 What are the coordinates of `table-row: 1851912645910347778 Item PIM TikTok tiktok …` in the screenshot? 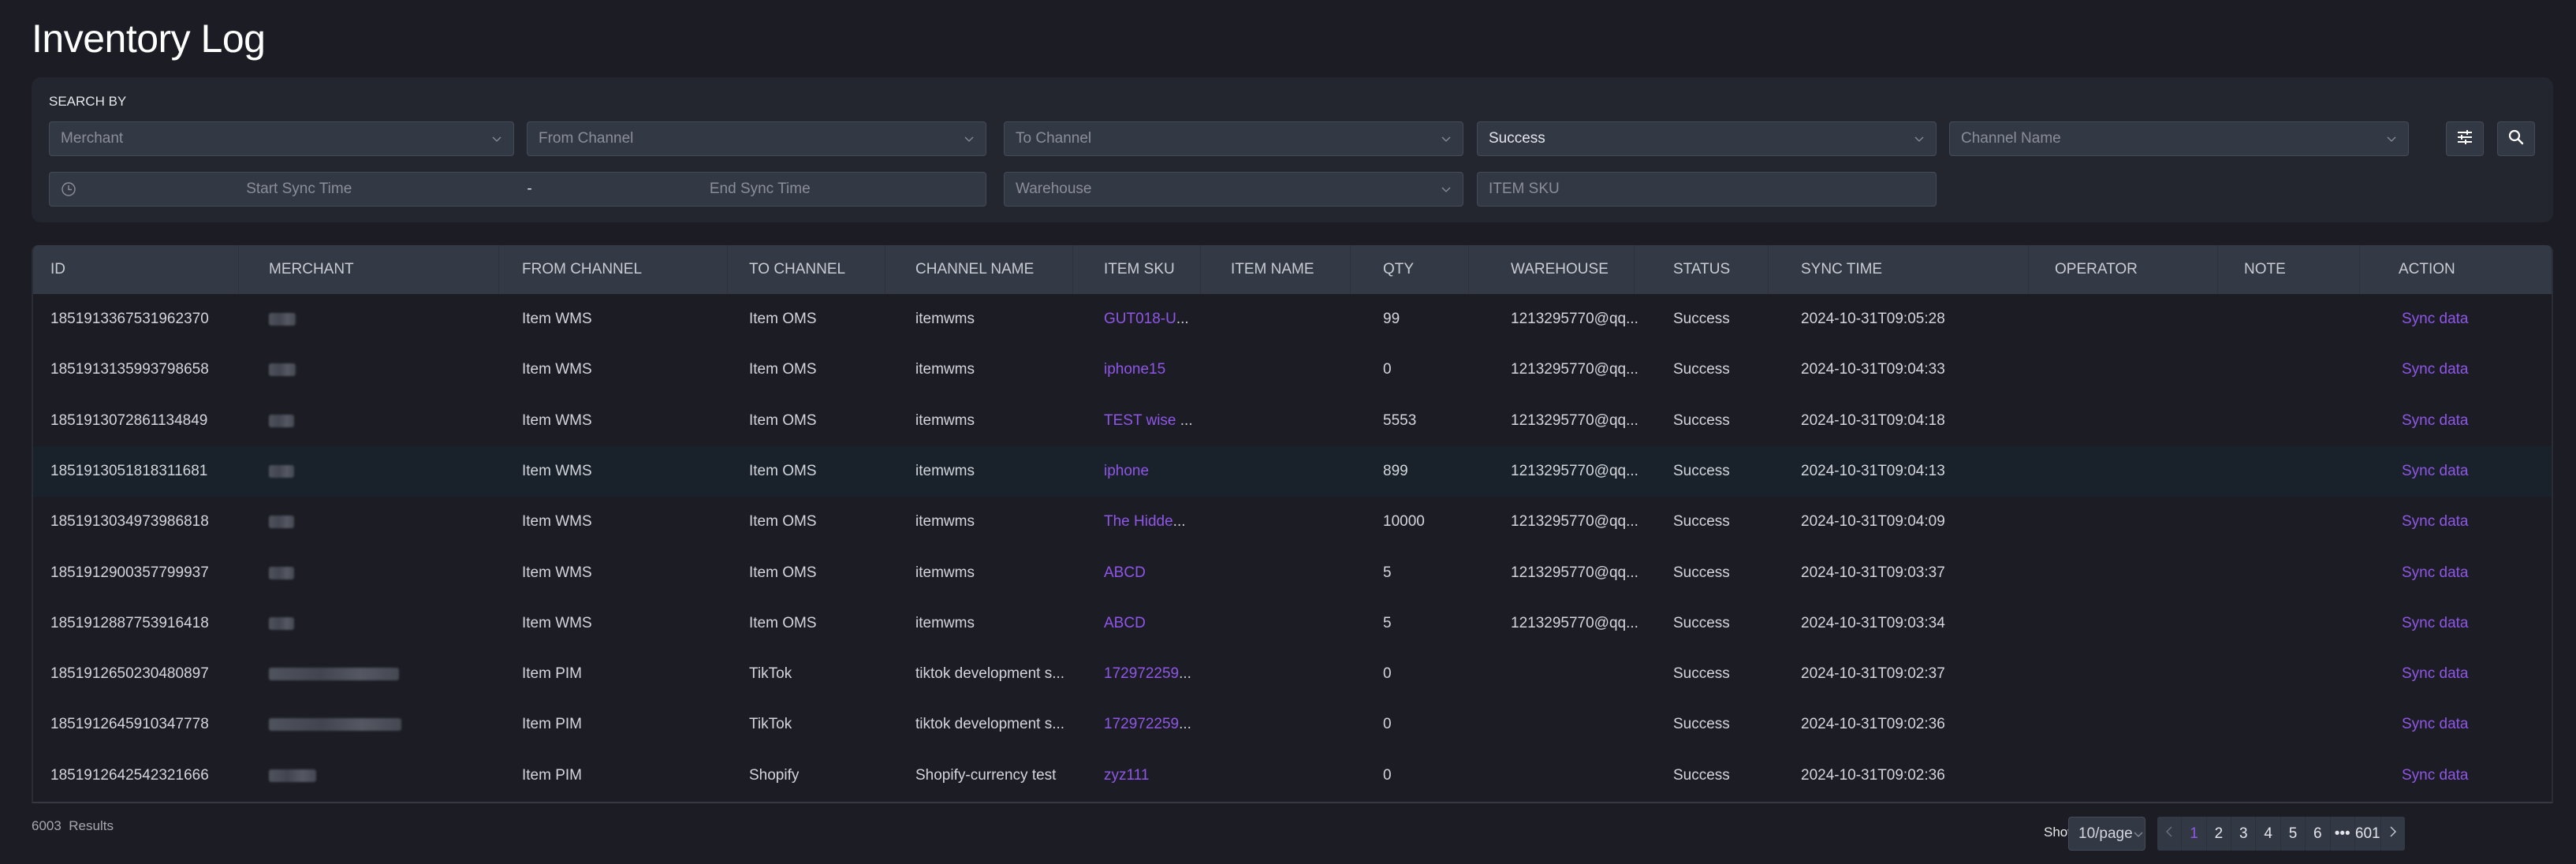 It's located at (1292, 725).